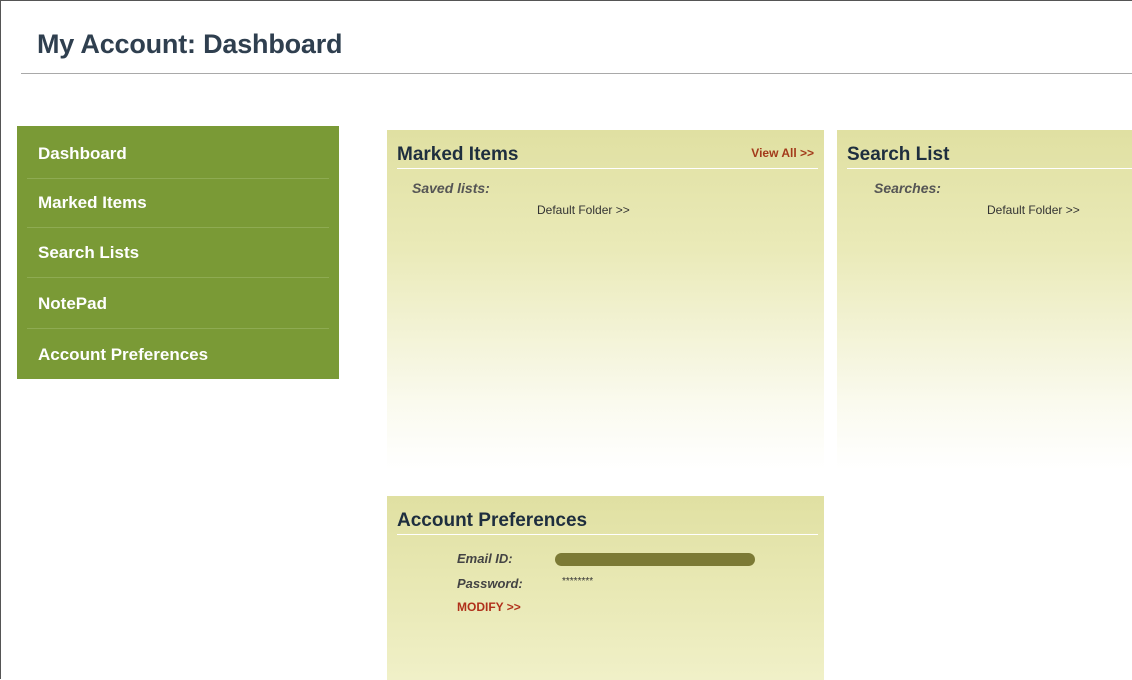 The height and width of the screenshot is (680, 1132). What do you see at coordinates (1033, 210) in the screenshot?
I see `search-default-folder-link: Default Folder >>` at bounding box center [1033, 210].